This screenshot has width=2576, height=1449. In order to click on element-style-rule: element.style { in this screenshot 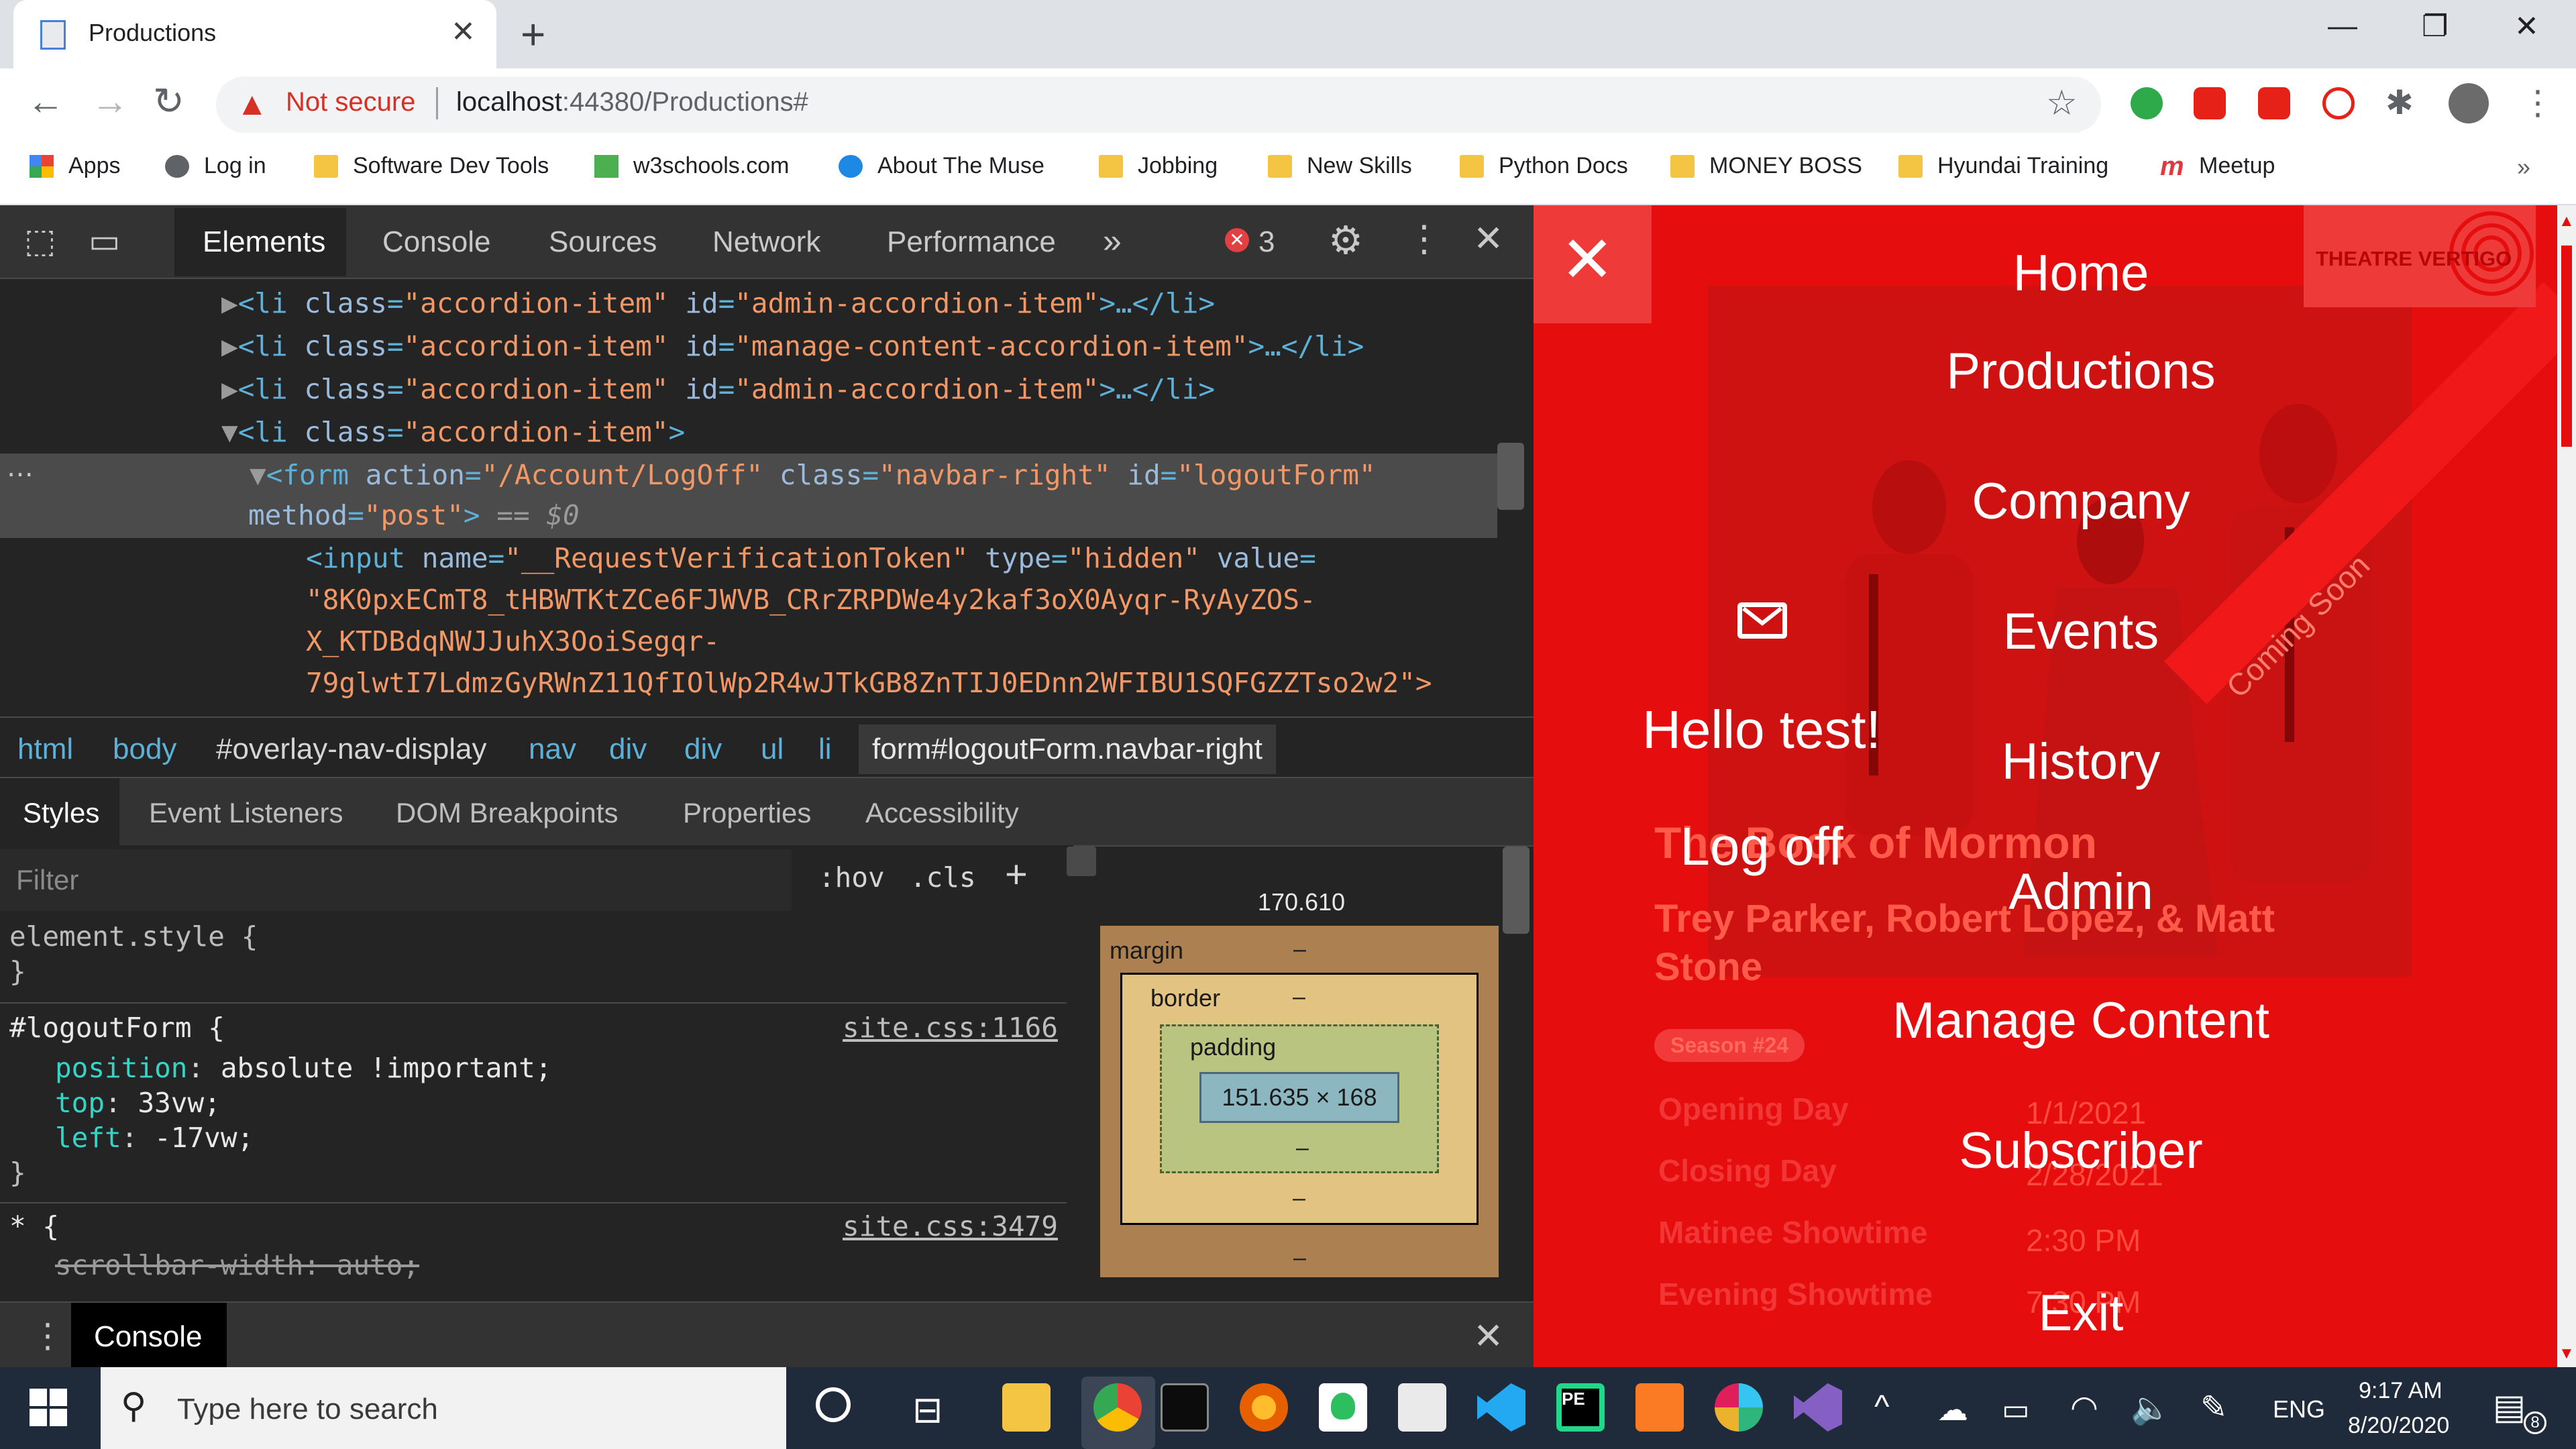, I will do `click(133, 936)`.